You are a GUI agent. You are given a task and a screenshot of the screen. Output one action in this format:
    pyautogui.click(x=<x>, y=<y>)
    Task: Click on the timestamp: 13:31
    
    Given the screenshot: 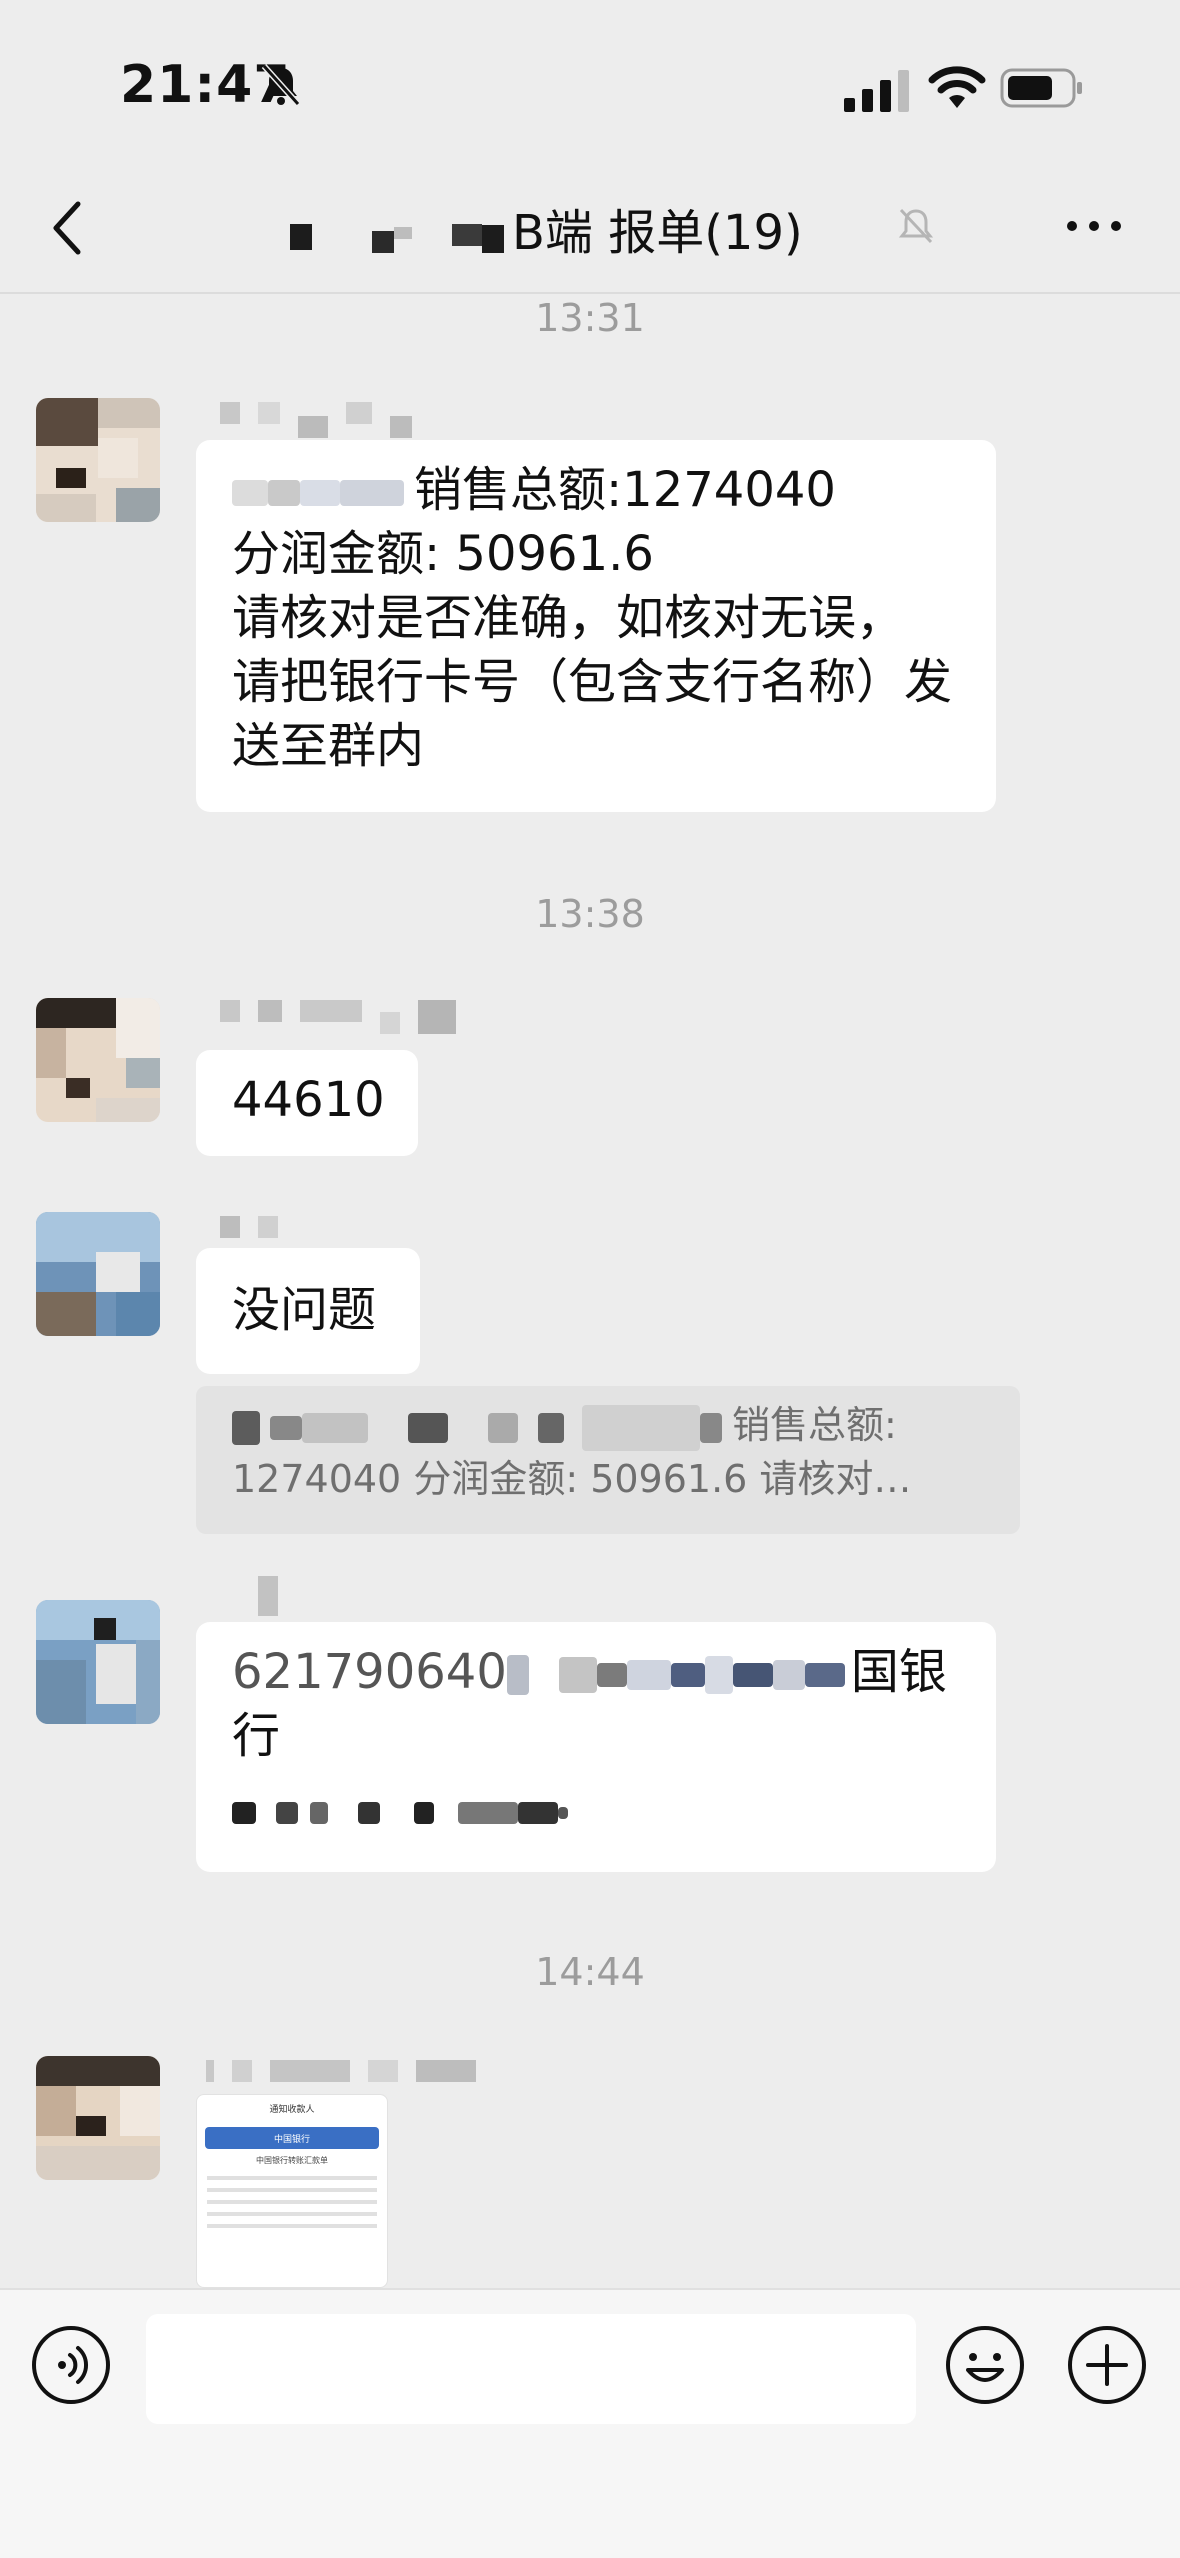 What is the action you would take?
    pyautogui.click(x=590, y=318)
    